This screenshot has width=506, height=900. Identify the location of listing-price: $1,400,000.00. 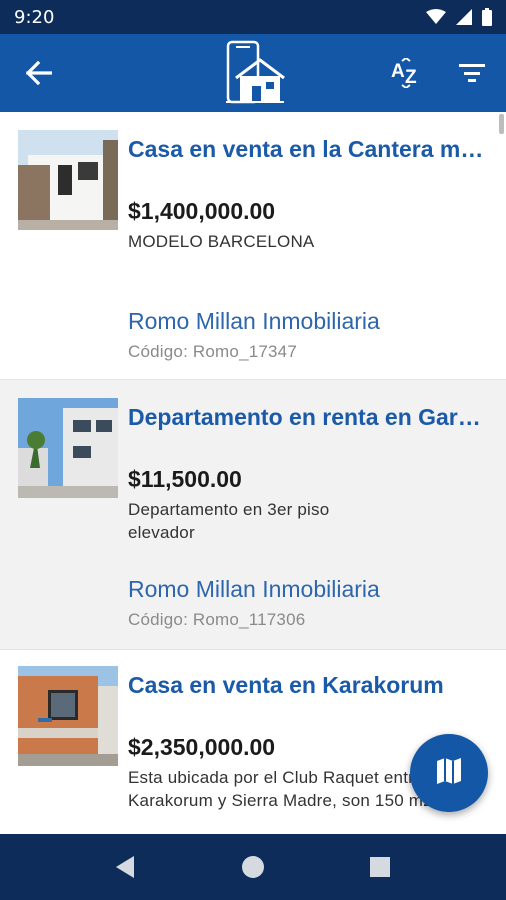
(202, 211).